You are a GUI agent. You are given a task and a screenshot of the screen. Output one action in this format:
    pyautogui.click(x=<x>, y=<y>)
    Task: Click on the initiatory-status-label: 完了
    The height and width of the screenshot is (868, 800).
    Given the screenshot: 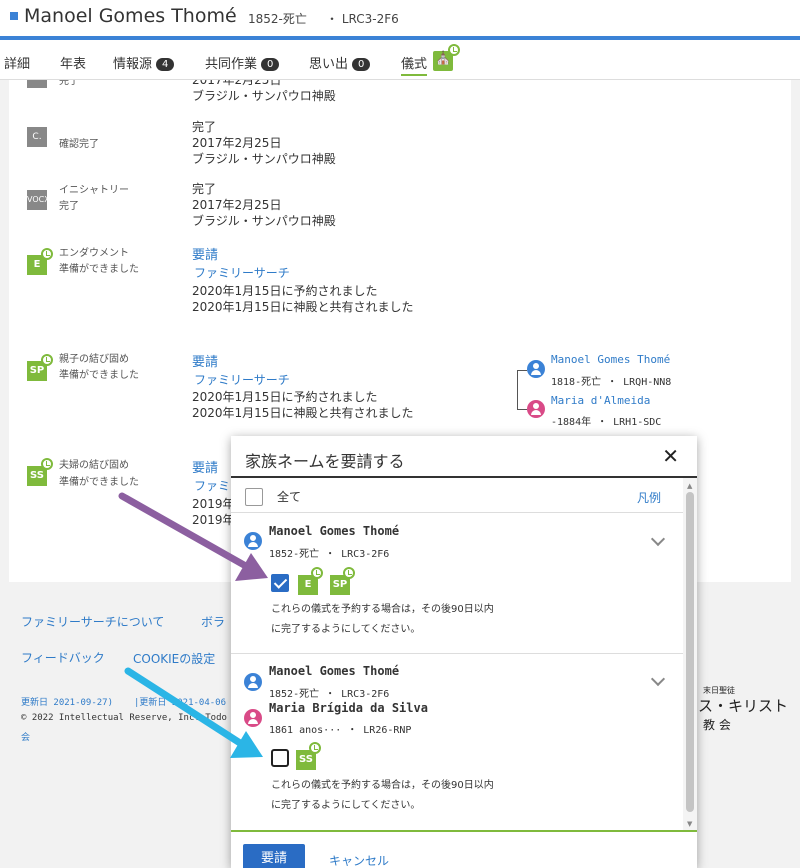 What is the action you would take?
    pyautogui.click(x=69, y=206)
    